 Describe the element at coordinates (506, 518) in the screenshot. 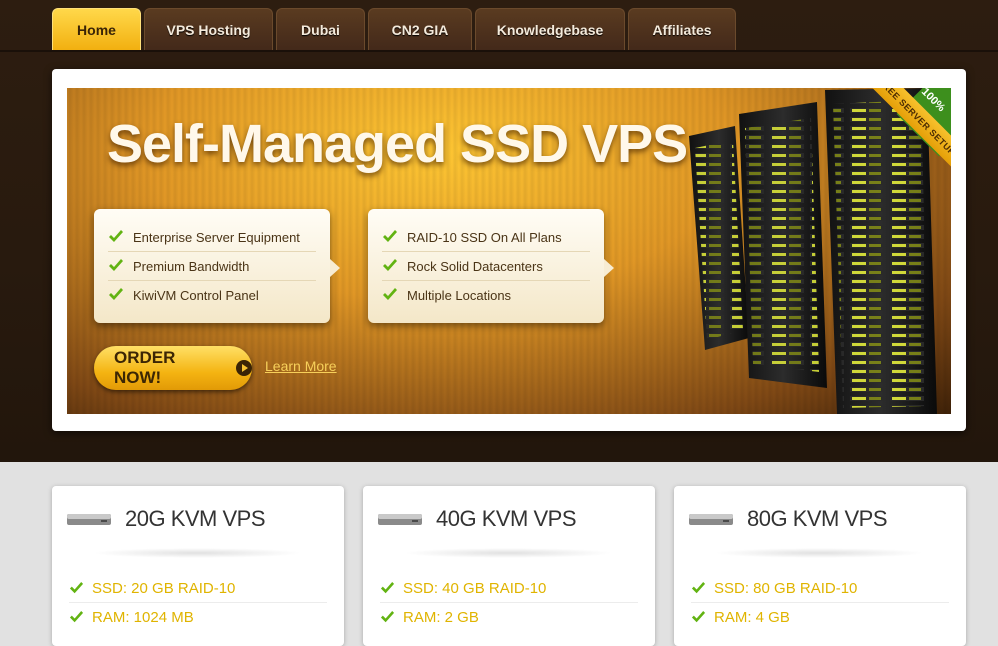

I see `plan-title: 40G KVM VPS` at that location.